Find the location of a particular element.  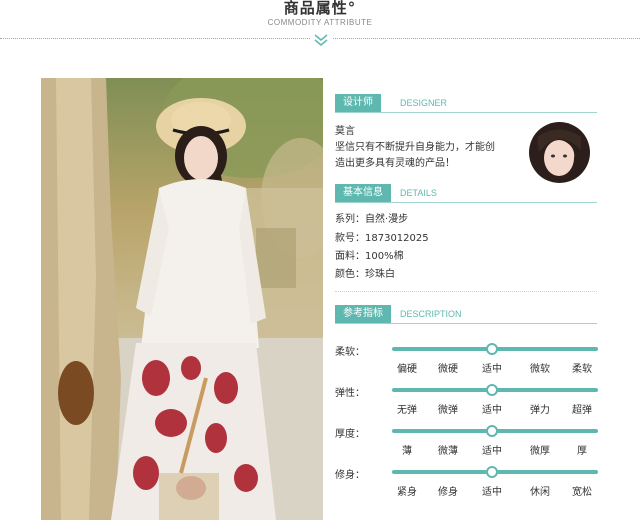

double-chevron-down-icon is located at coordinates (321, 40).